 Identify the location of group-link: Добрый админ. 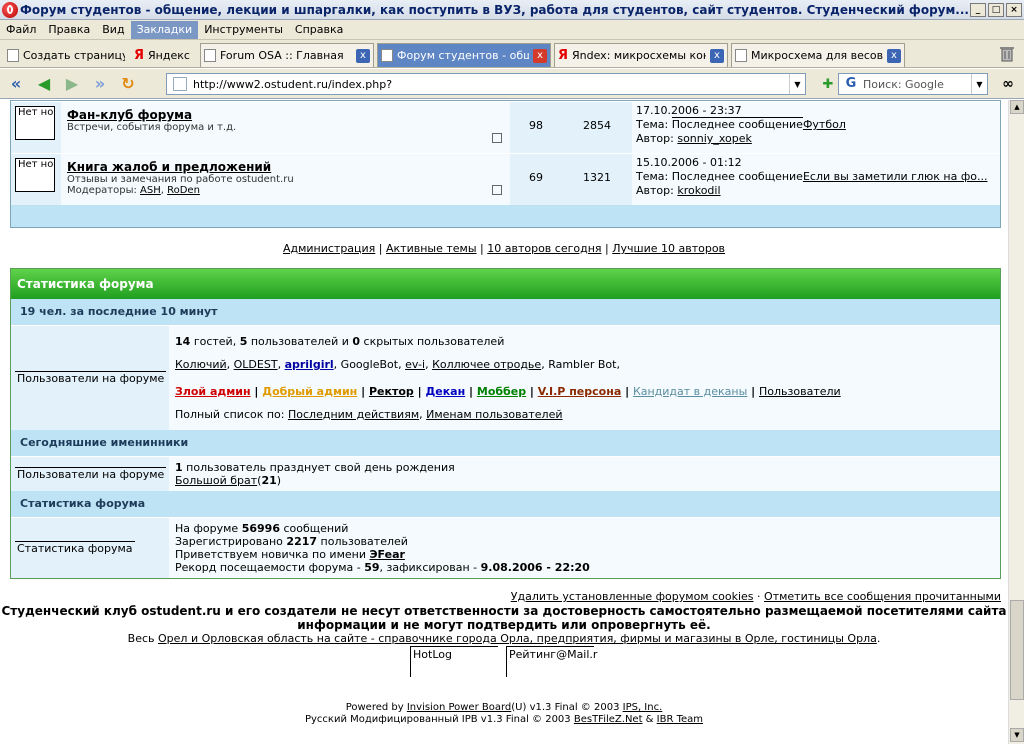
(309, 391).